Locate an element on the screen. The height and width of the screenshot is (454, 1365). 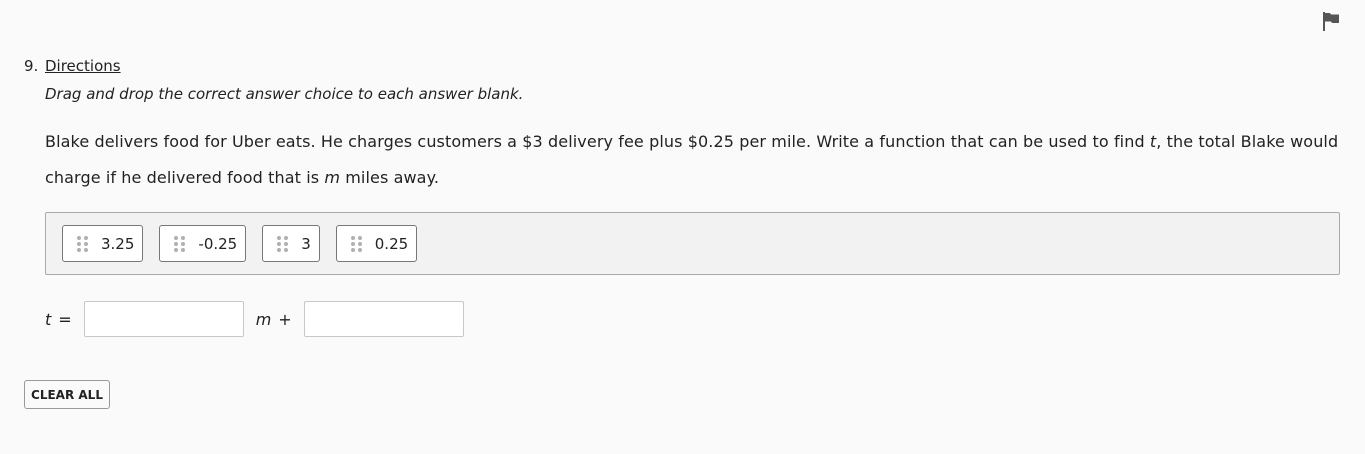
answer-choice: 0.25 is located at coordinates (376, 243).